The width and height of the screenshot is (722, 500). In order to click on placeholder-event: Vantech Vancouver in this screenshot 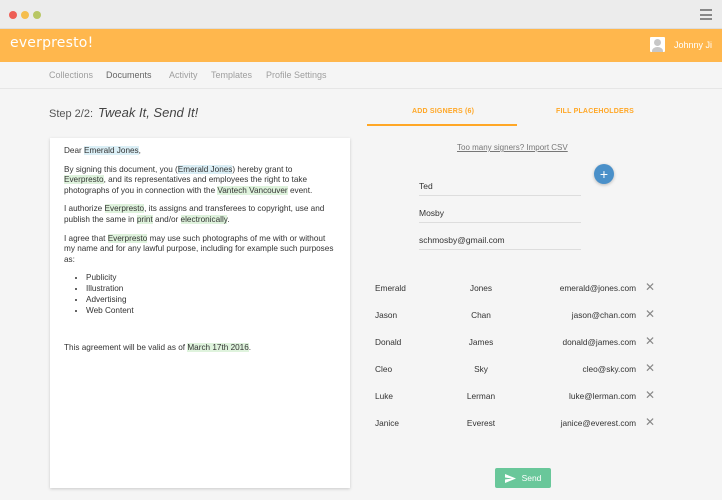, I will do `click(252, 190)`.